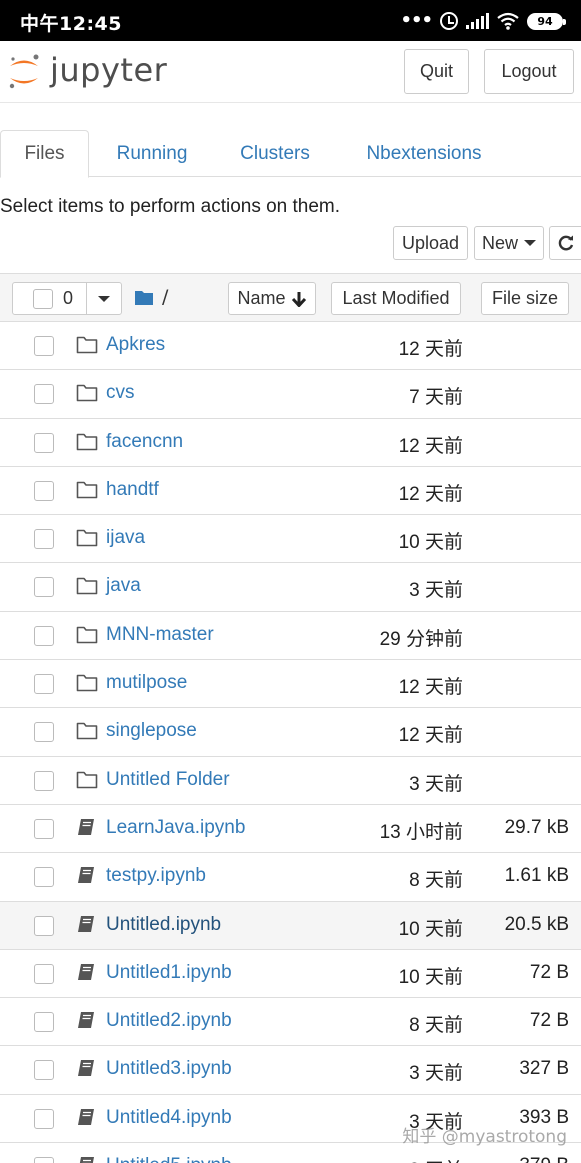 The height and width of the screenshot is (1163, 581). What do you see at coordinates (477, 21) in the screenshot?
I see `signal-icon` at bounding box center [477, 21].